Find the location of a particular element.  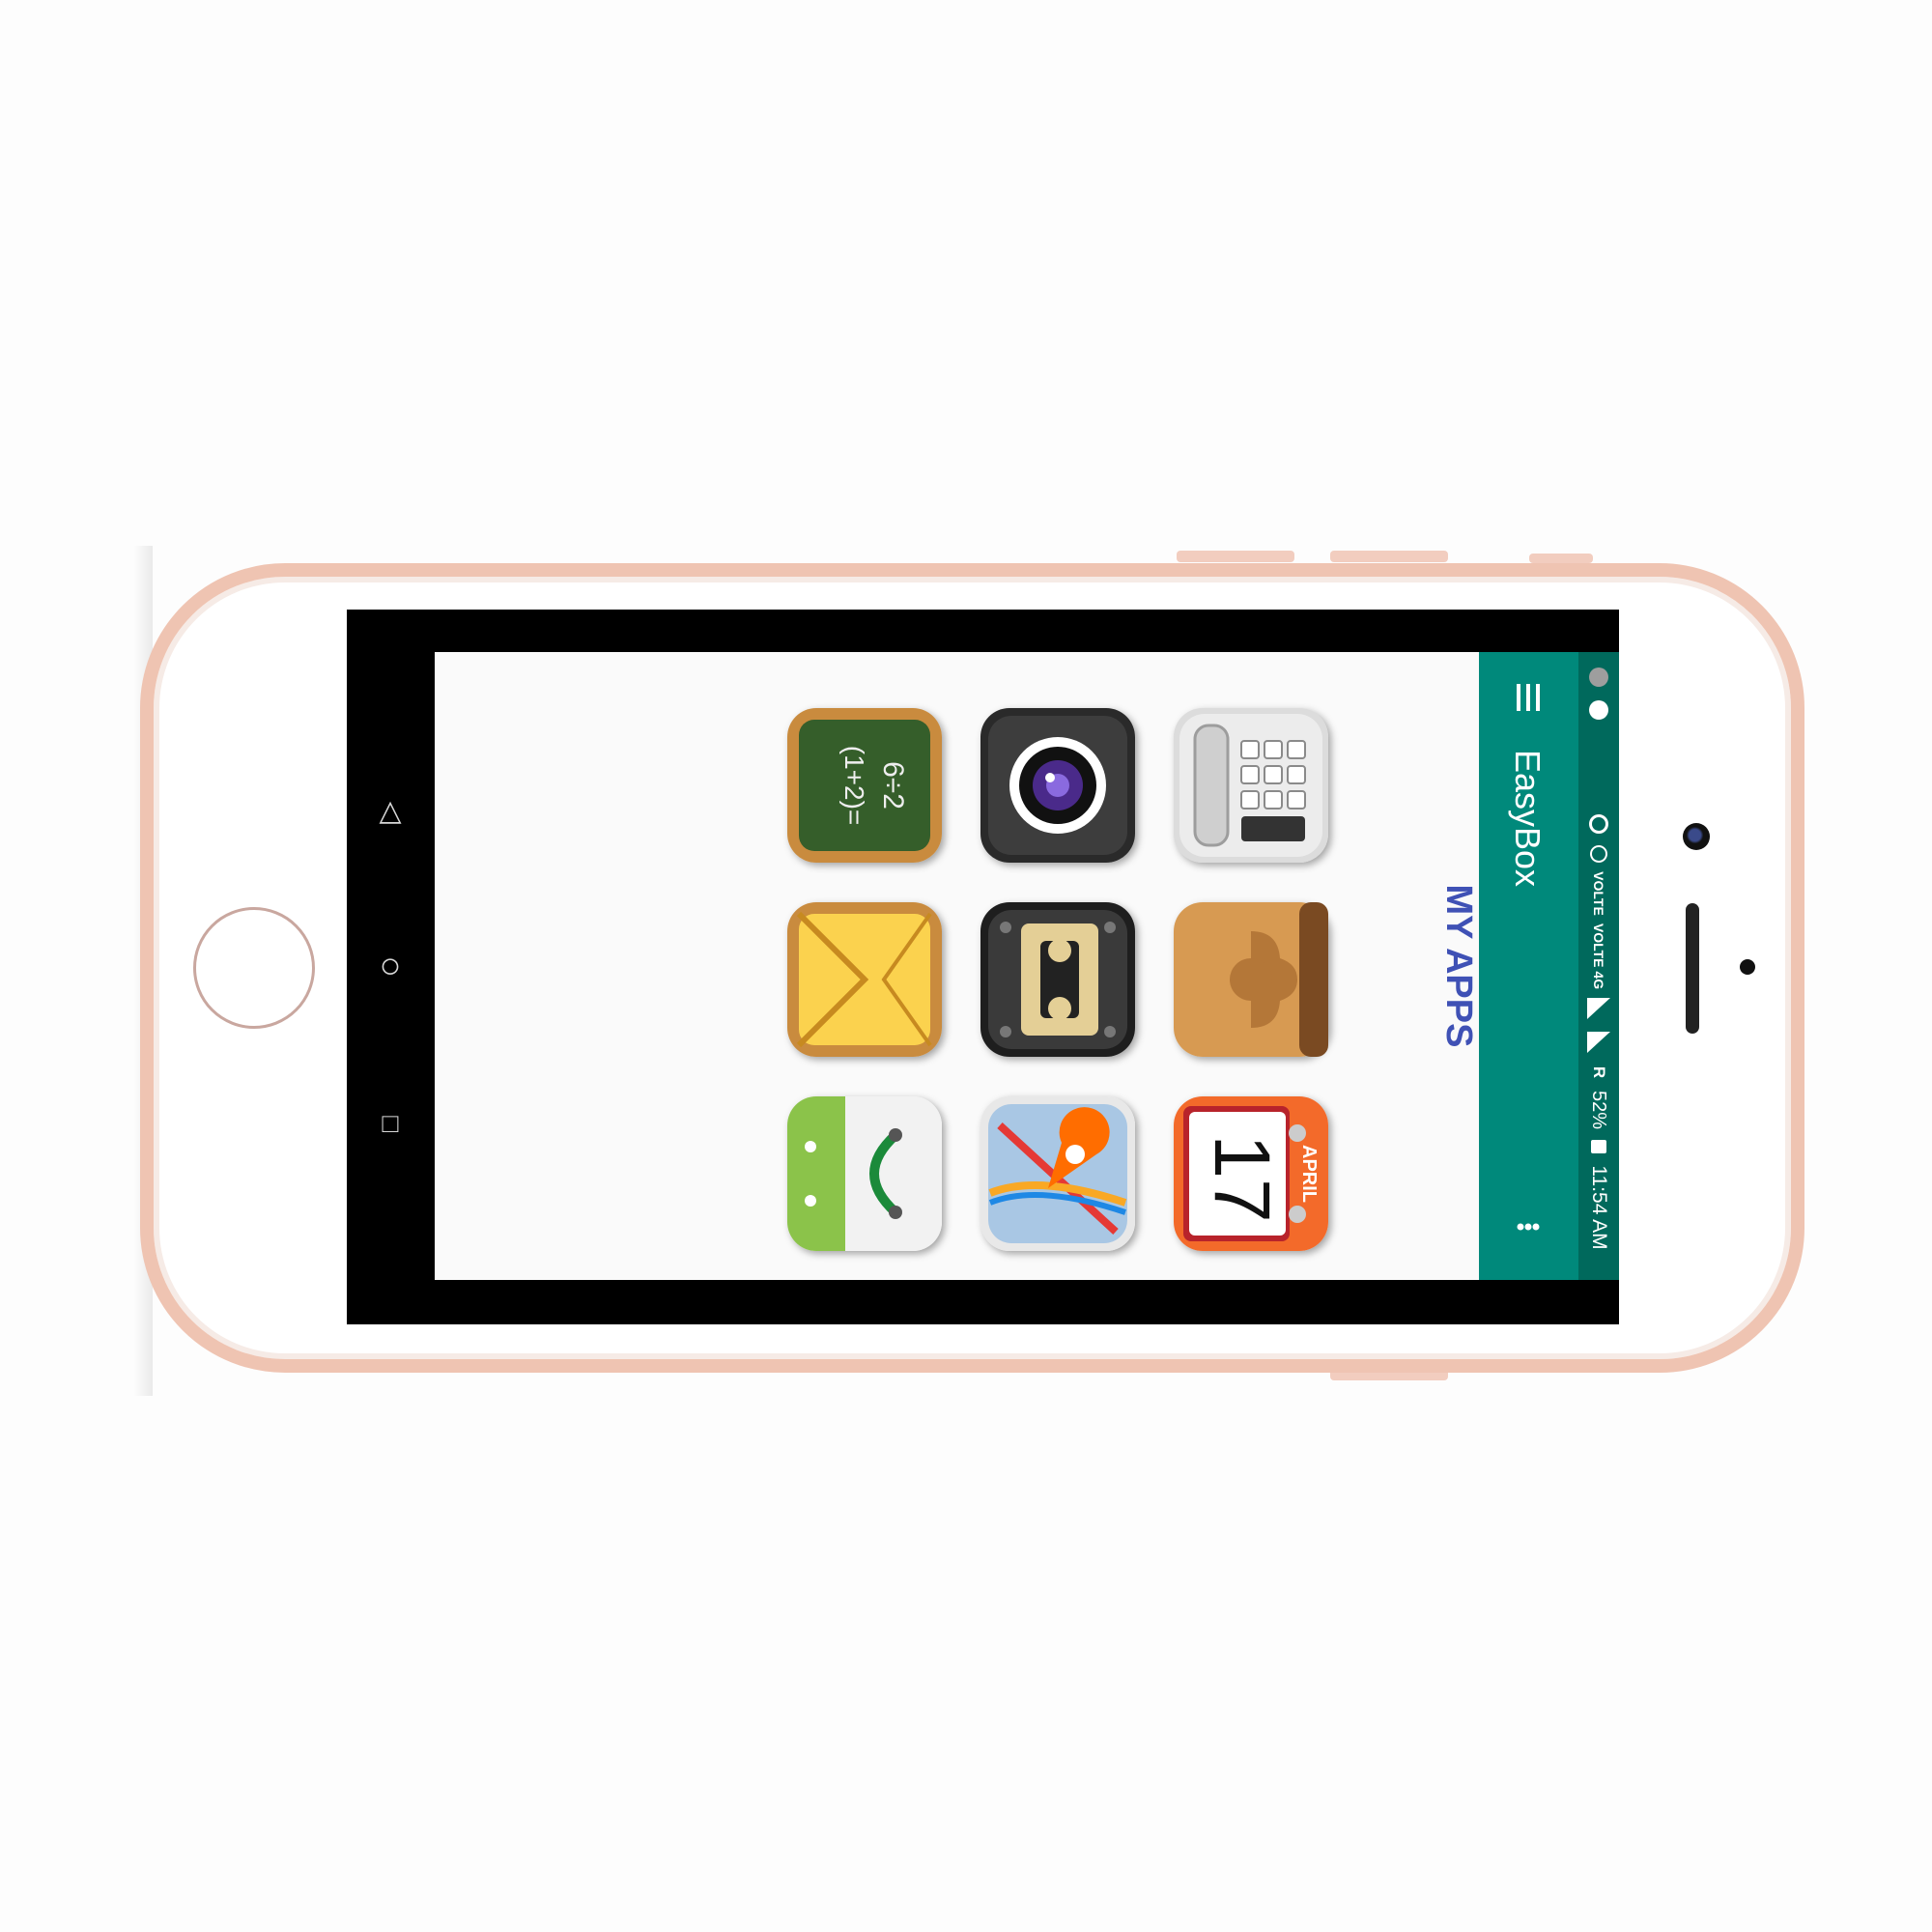

contacts-icon is located at coordinates (1251, 979).